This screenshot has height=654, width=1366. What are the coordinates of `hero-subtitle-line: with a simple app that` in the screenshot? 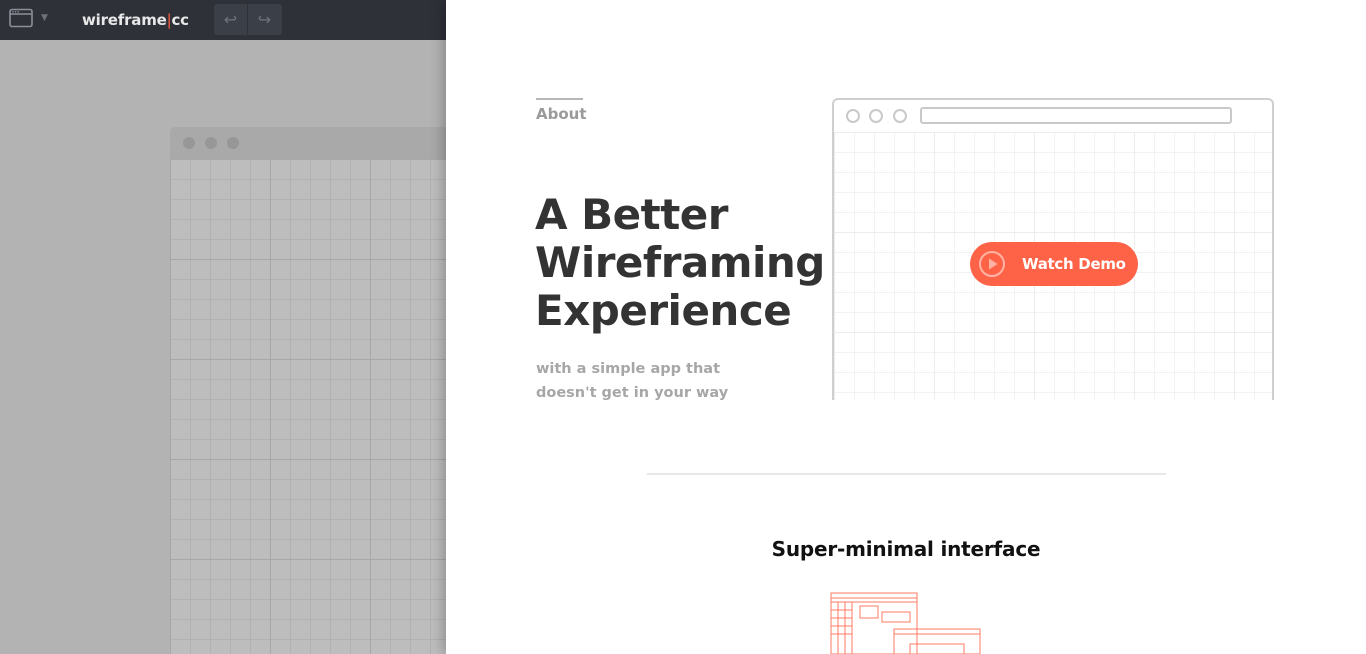 It's located at (628, 369).